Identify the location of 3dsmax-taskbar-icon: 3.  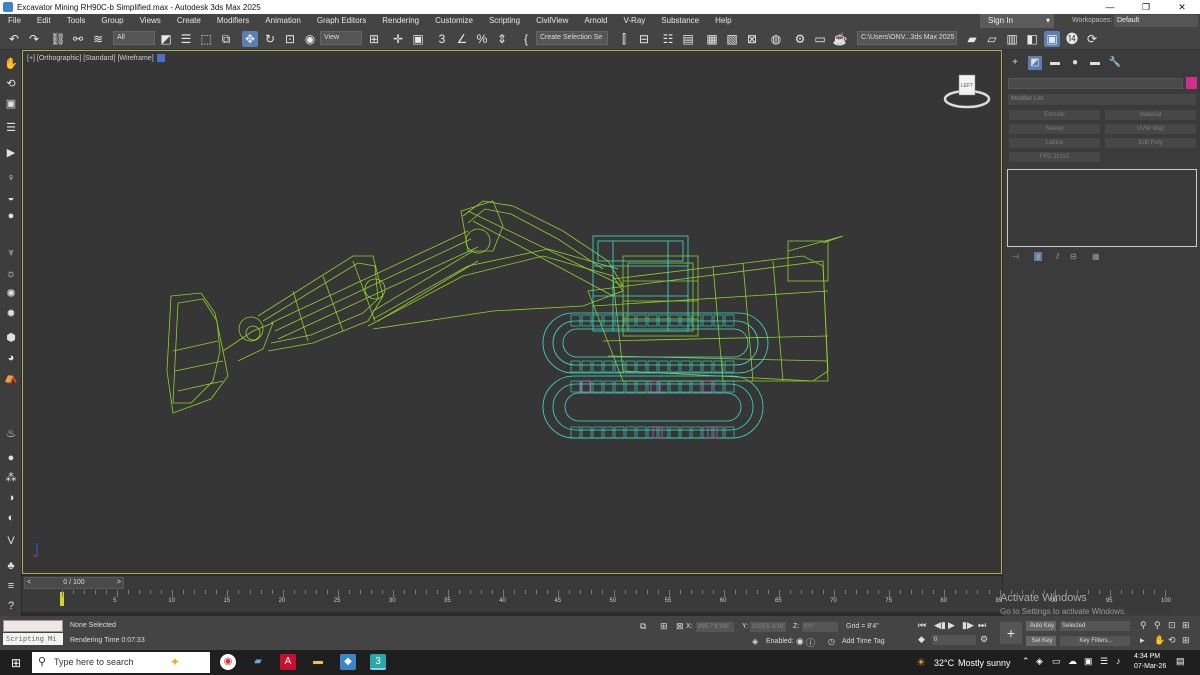
(378, 662).